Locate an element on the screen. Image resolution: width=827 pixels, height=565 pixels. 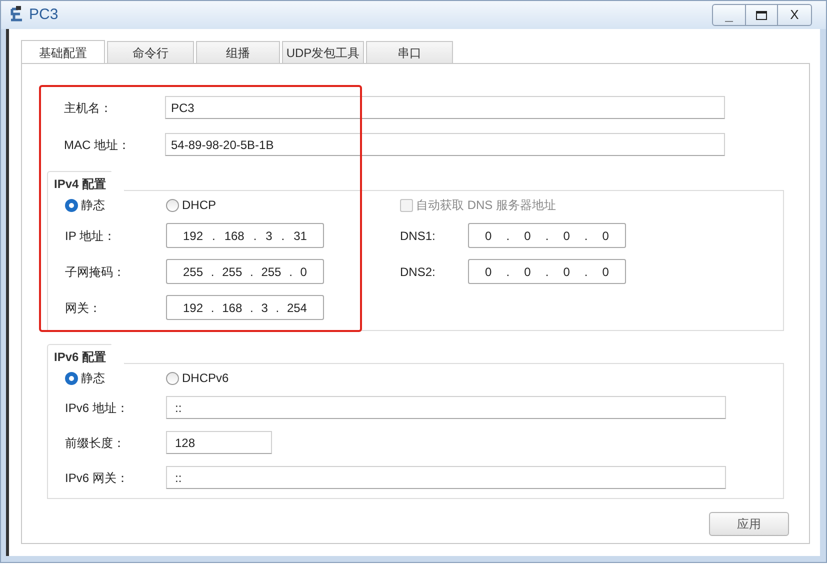
checkbox-label: 自动获取 DNS 服务器地址 is located at coordinates (486, 205).